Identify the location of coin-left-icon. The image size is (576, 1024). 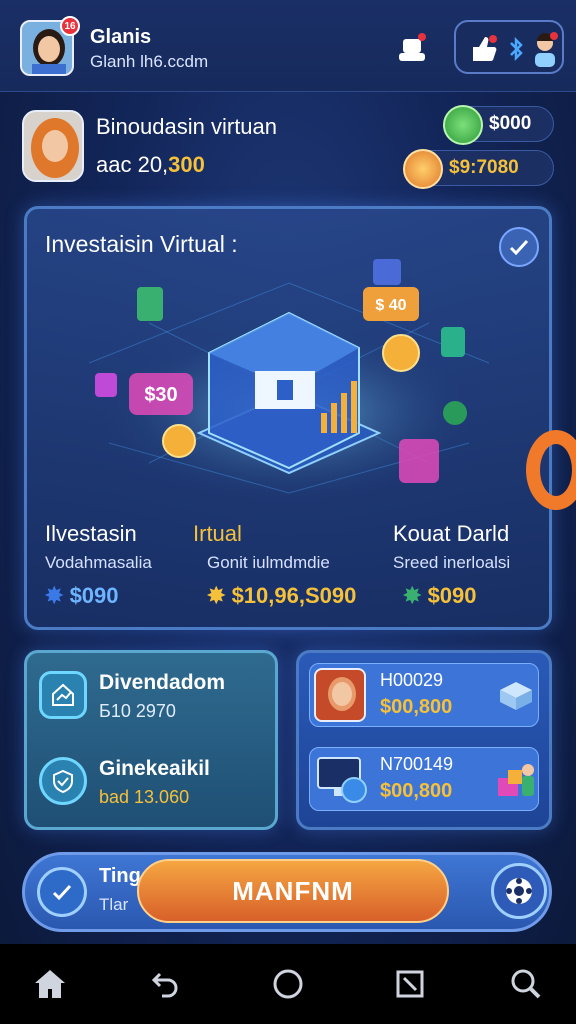
(179, 441).